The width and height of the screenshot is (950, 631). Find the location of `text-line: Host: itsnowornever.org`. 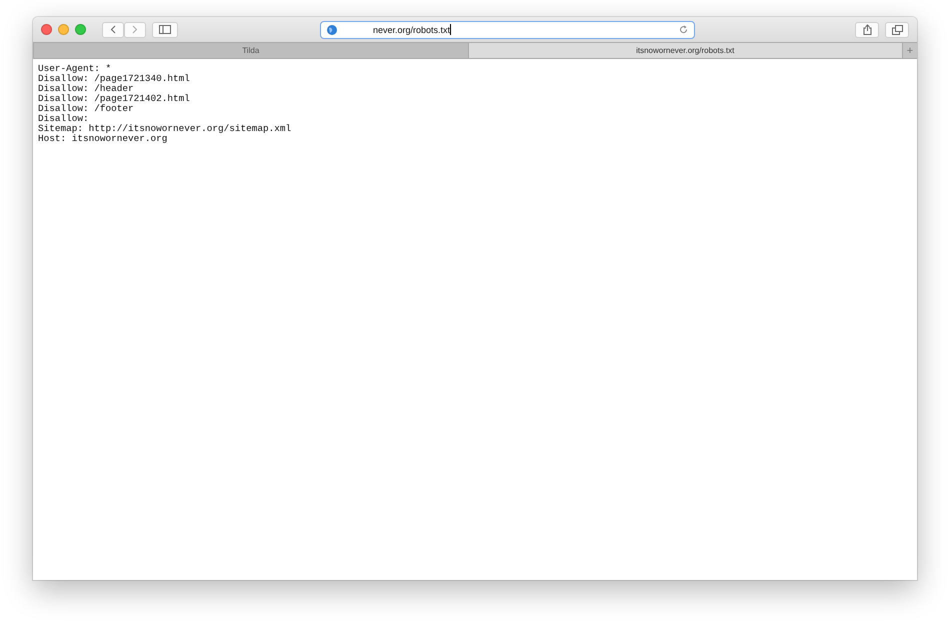

text-line: Host: itsnowornever.org is located at coordinates (103, 139).